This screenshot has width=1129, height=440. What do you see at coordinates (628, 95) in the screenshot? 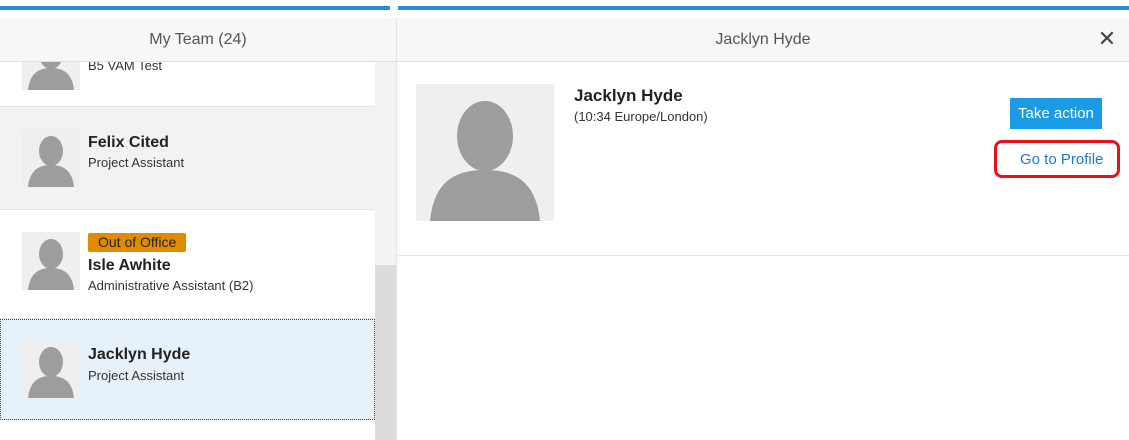
I see `profile-name: Jacklyn Hyde` at bounding box center [628, 95].